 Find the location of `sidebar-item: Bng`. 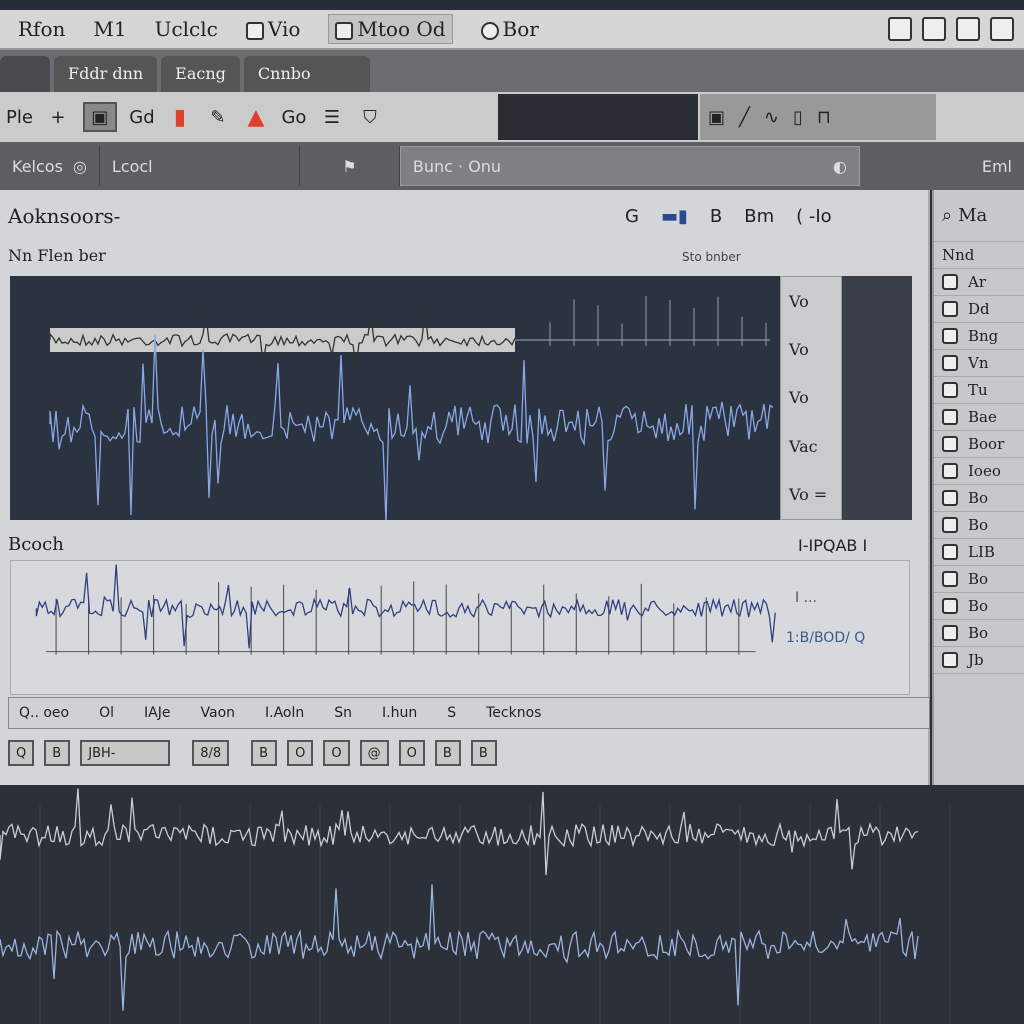

sidebar-item: Bng is located at coordinates (979, 336).